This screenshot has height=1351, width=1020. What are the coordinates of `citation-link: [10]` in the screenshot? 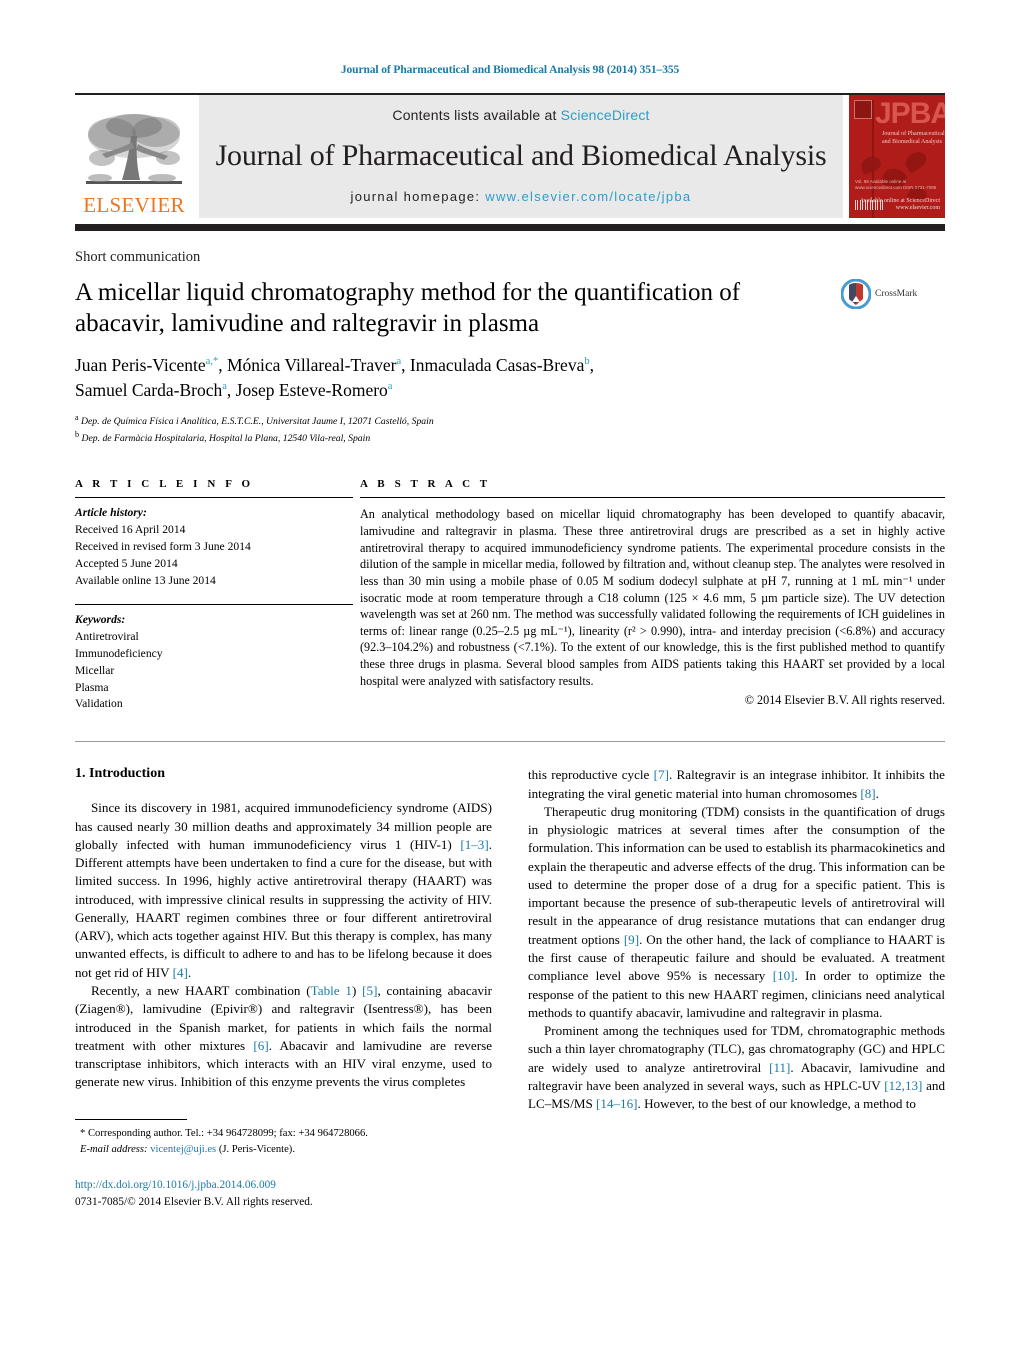 It's located at (784, 975).